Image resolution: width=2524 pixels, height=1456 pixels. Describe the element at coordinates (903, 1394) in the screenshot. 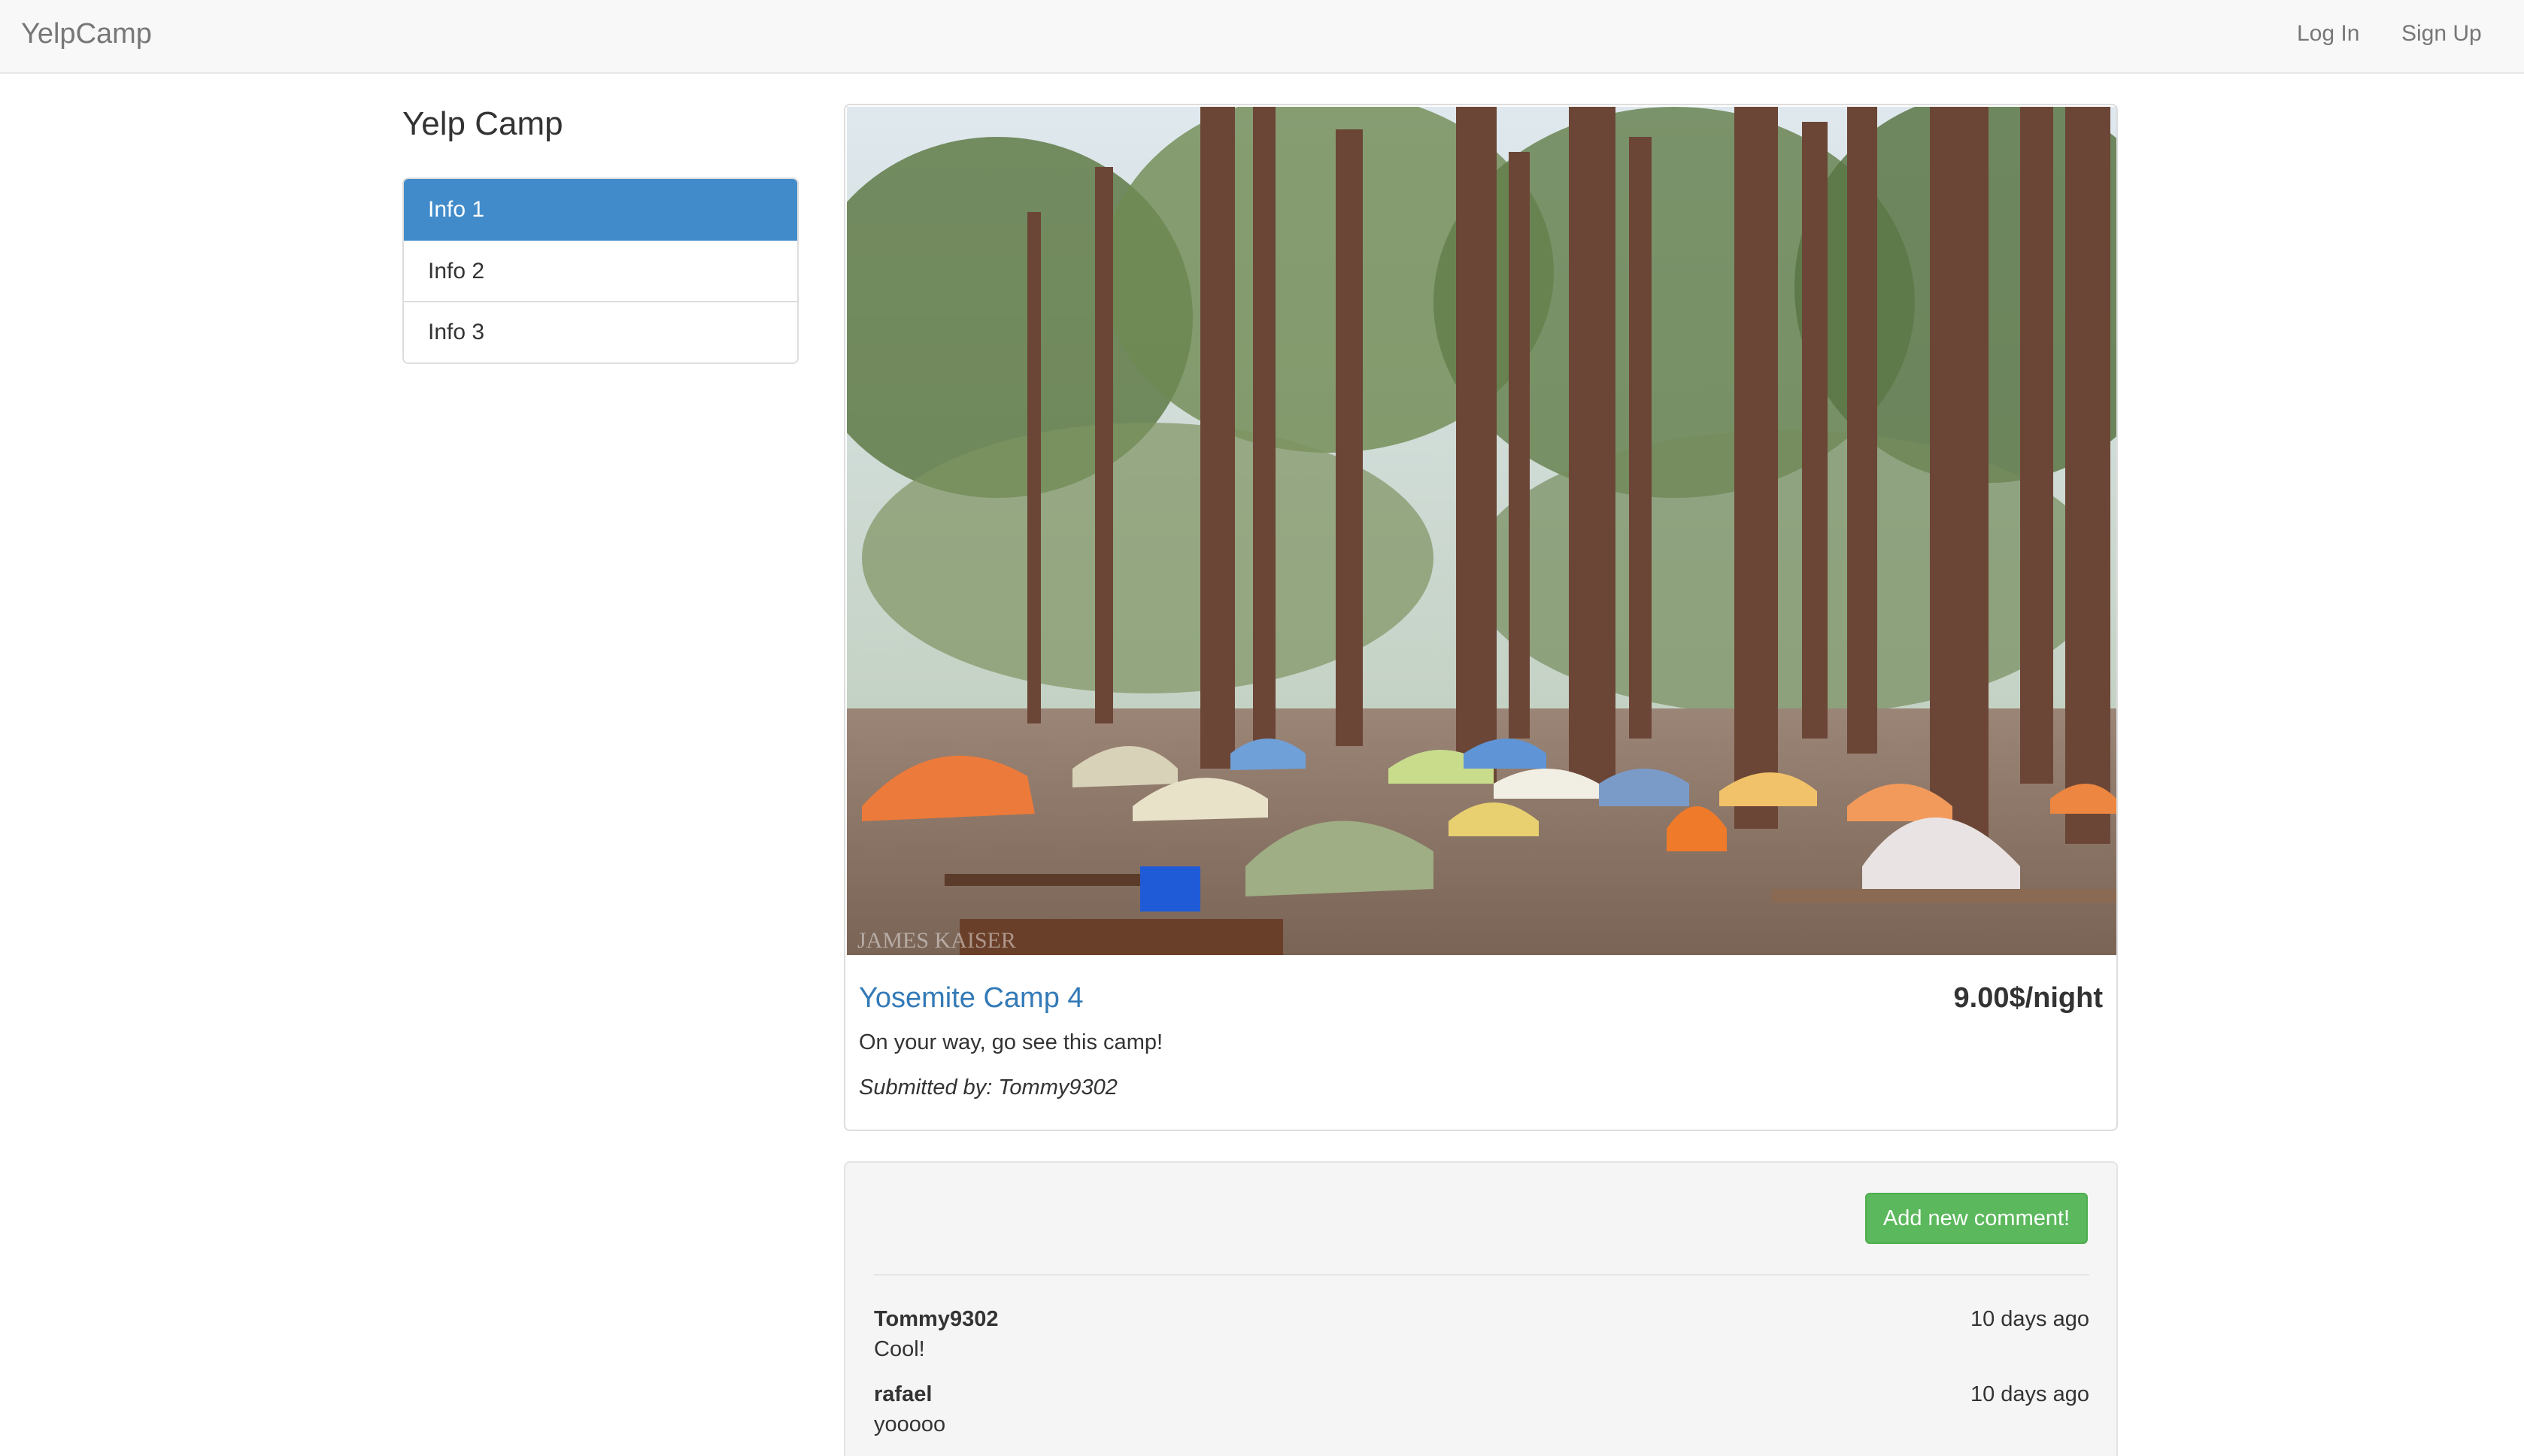

I see `comment-author: rafael` at that location.